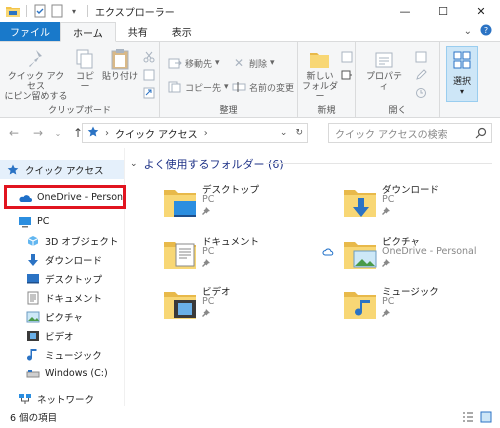 The image size is (500, 428). Describe the element at coordinates (486, 418) in the screenshot. I see `large-icons-view-icon` at that location.